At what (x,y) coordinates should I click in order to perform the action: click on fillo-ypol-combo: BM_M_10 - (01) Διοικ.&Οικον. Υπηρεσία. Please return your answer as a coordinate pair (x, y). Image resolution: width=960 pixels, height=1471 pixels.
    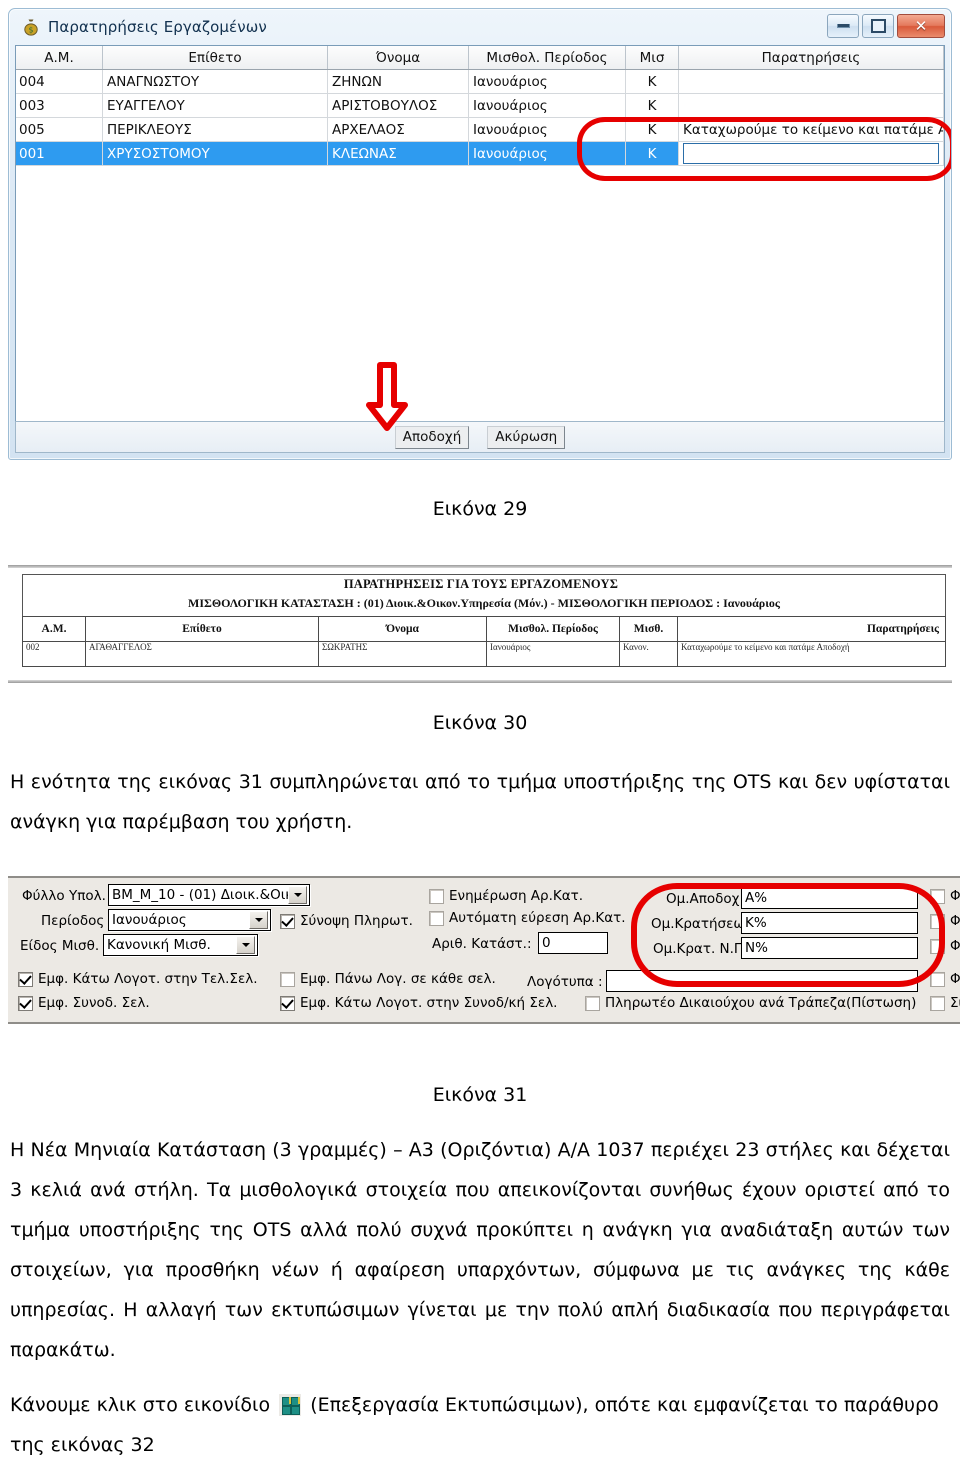
    Looking at the image, I should click on (209, 895).